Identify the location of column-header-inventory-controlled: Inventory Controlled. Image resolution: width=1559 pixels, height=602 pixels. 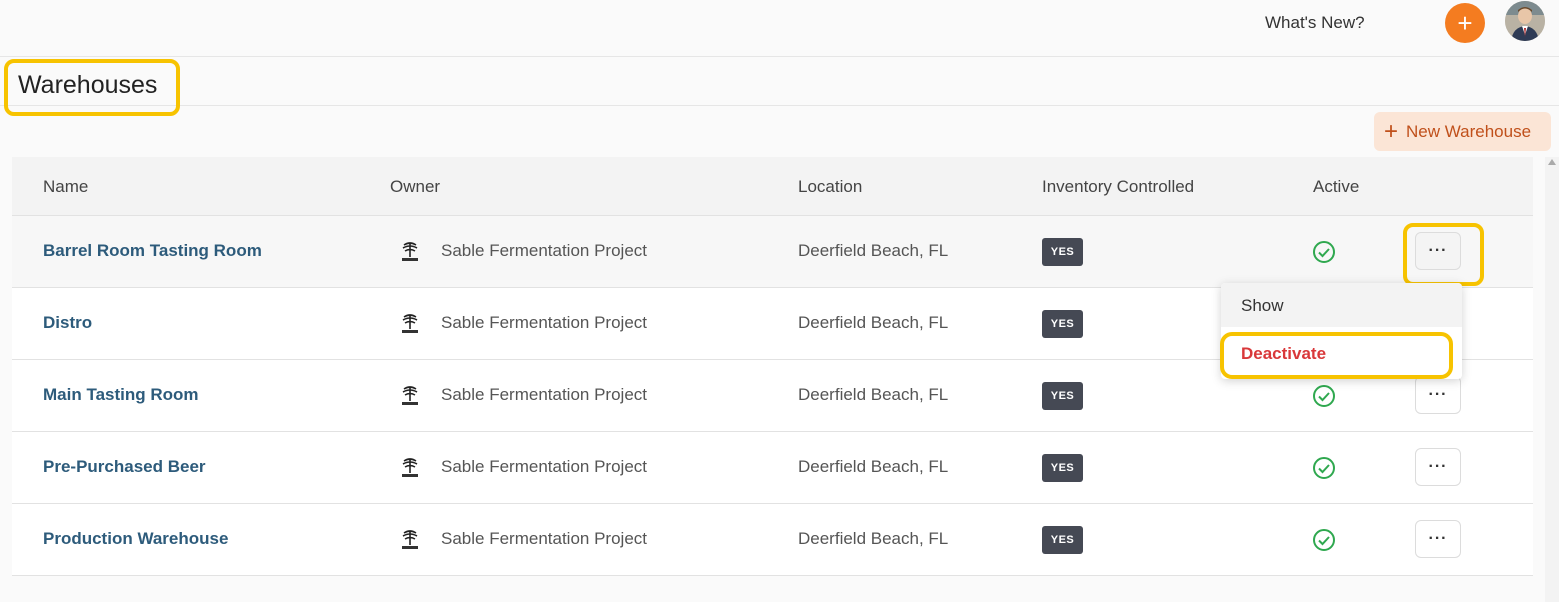
(1118, 187).